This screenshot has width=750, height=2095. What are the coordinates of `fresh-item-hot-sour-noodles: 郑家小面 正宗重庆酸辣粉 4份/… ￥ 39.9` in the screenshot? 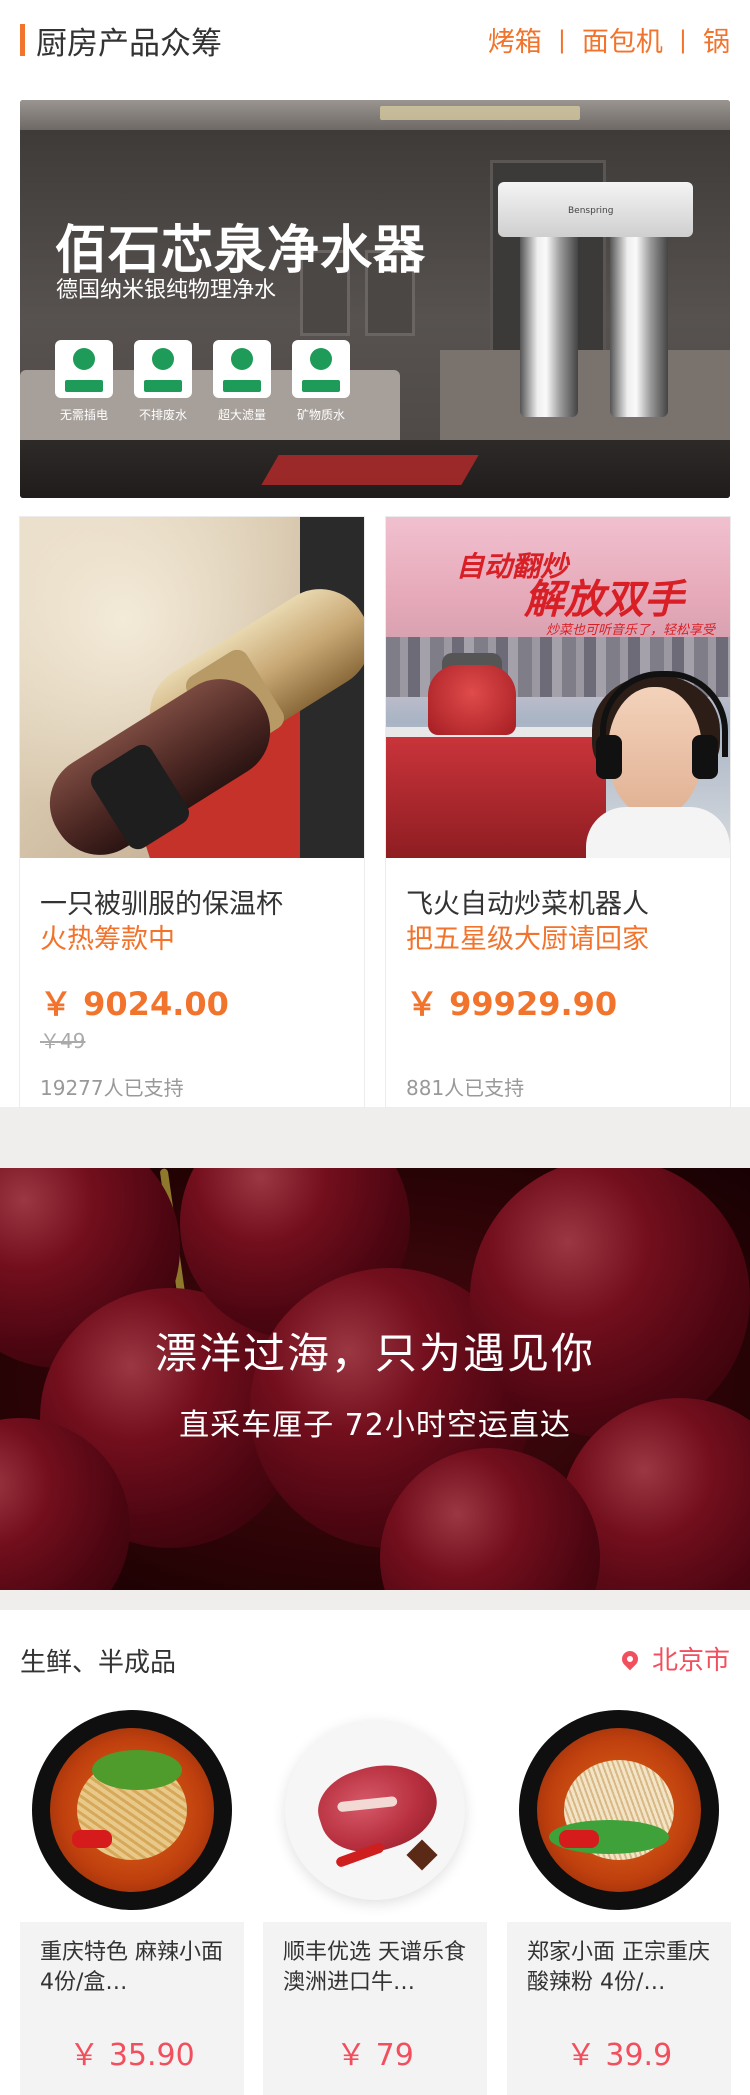 It's located at (619, 1896).